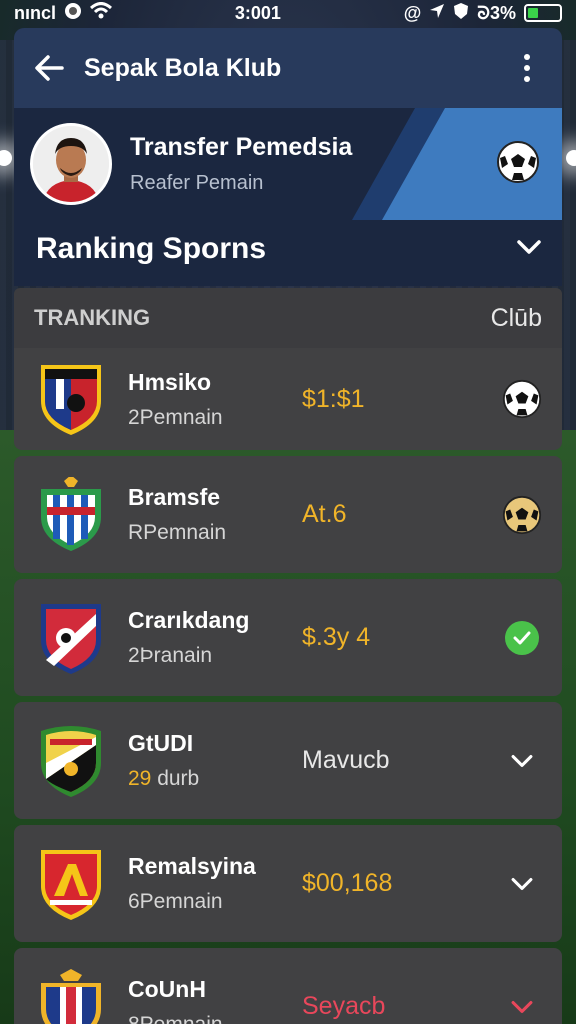 This screenshot has height=1024, width=576. What do you see at coordinates (516, 317) in the screenshot?
I see `column-header-club: Clūb` at bounding box center [516, 317].